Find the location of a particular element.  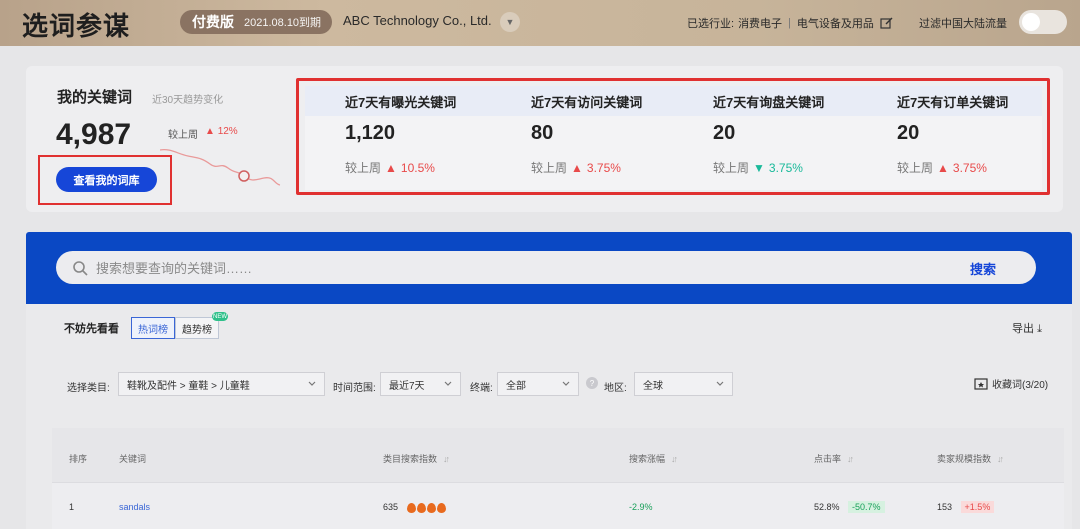

plan-expiry: 2021.08.10到期 is located at coordinates (283, 23).